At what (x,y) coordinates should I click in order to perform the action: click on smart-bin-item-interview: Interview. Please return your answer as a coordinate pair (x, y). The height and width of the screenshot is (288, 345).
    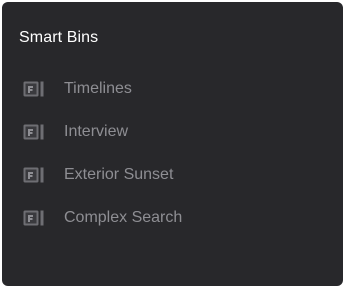
    Looking at the image, I should click on (172, 131).